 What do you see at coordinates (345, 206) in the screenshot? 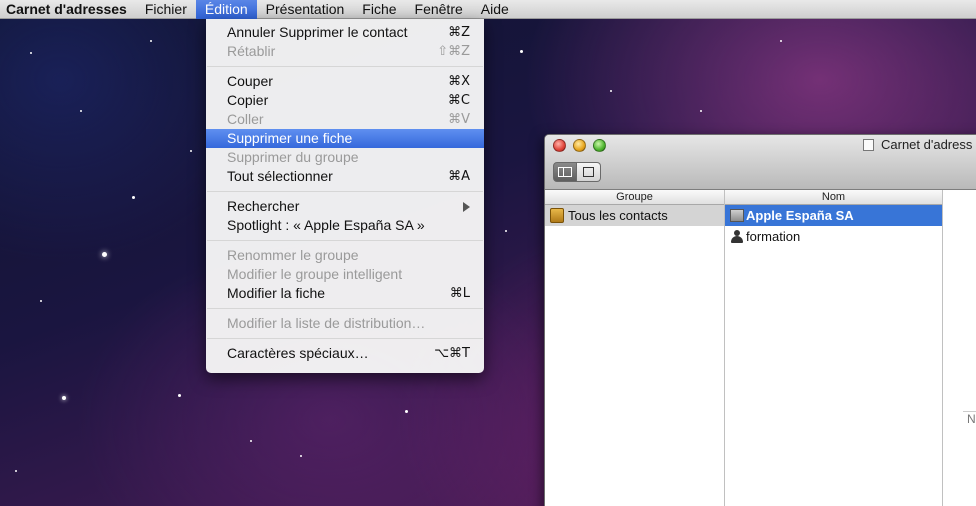
I see `menu-item-rechercher: Rechercher` at bounding box center [345, 206].